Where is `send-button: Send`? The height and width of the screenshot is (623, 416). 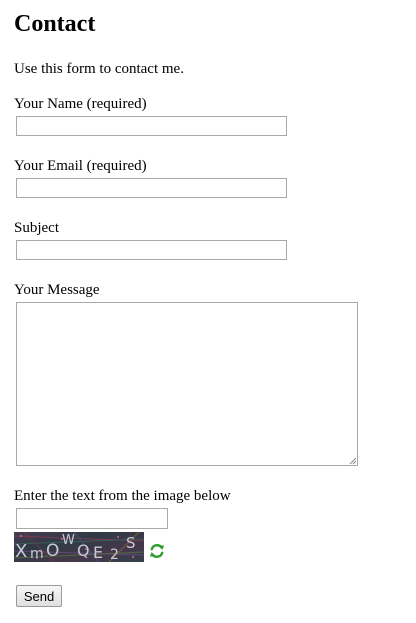
send-button: Send is located at coordinates (39, 596).